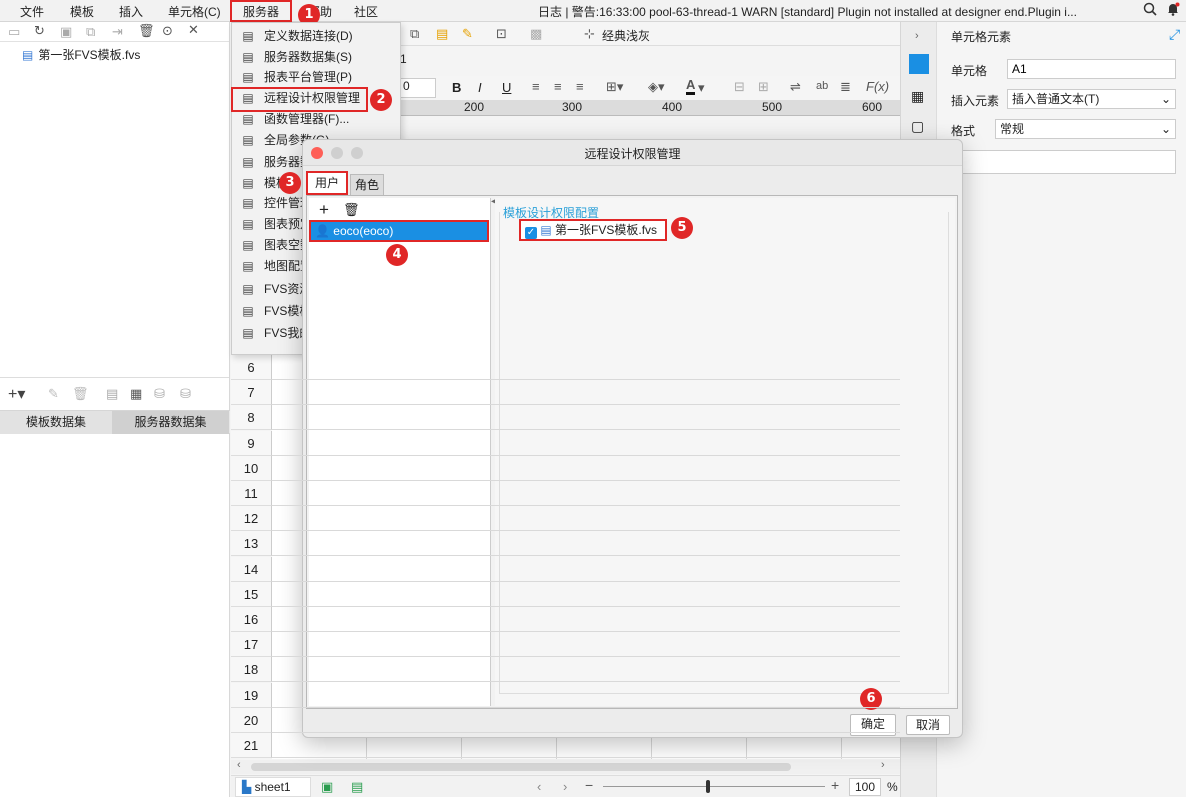 Image resolution: width=1186 pixels, height=797 pixels. What do you see at coordinates (399, 231) in the screenshot?
I see `user-item: 👤 eoco(eoco)` at bounding box center [399, 231].